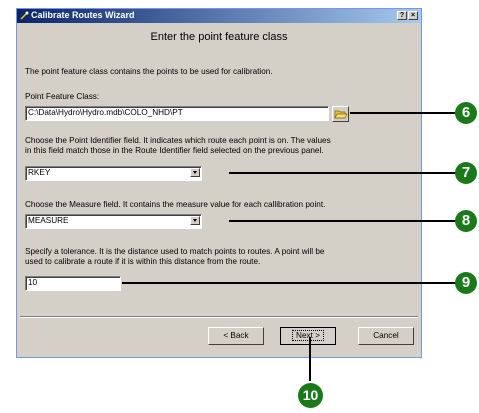 Image resolution: width=479 pixels, height=413 pixels. Describe the element at coordinates (413, 15) in the screenshot. I see `close-button: ×` at that location.